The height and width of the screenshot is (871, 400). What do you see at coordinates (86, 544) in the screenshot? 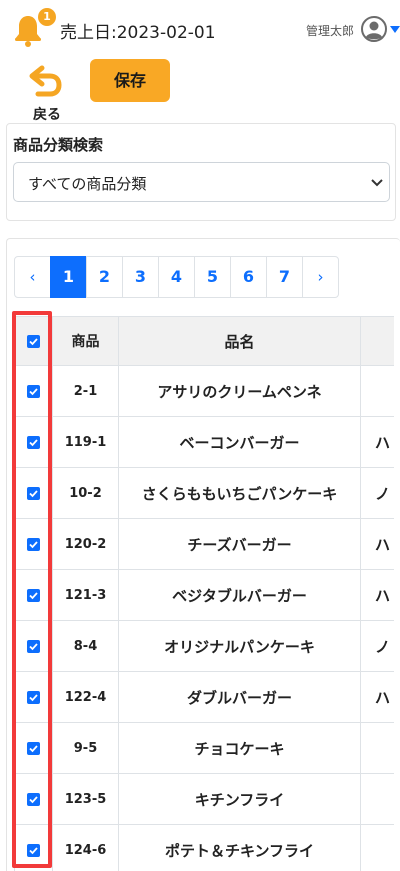
I see `product-code: 120-2` at bounding box center [86, 544].